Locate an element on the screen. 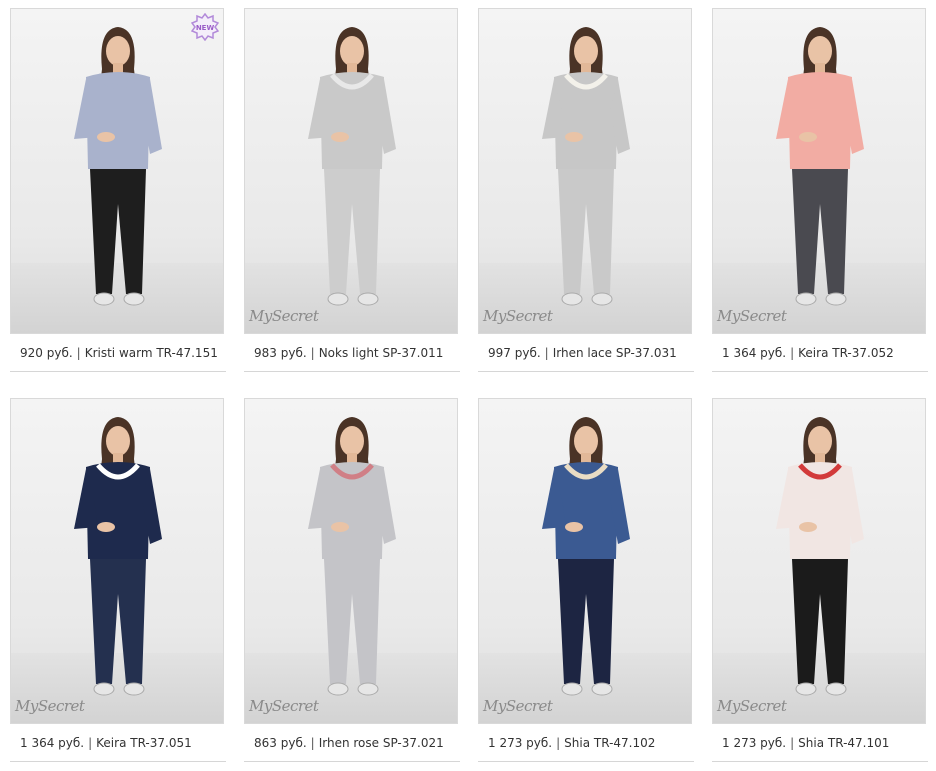 The height and width of the screenshot is (771, 936). product-caption: 920 руб. | Kristi warm TR-47.151 is located at coordinates (118, 353).